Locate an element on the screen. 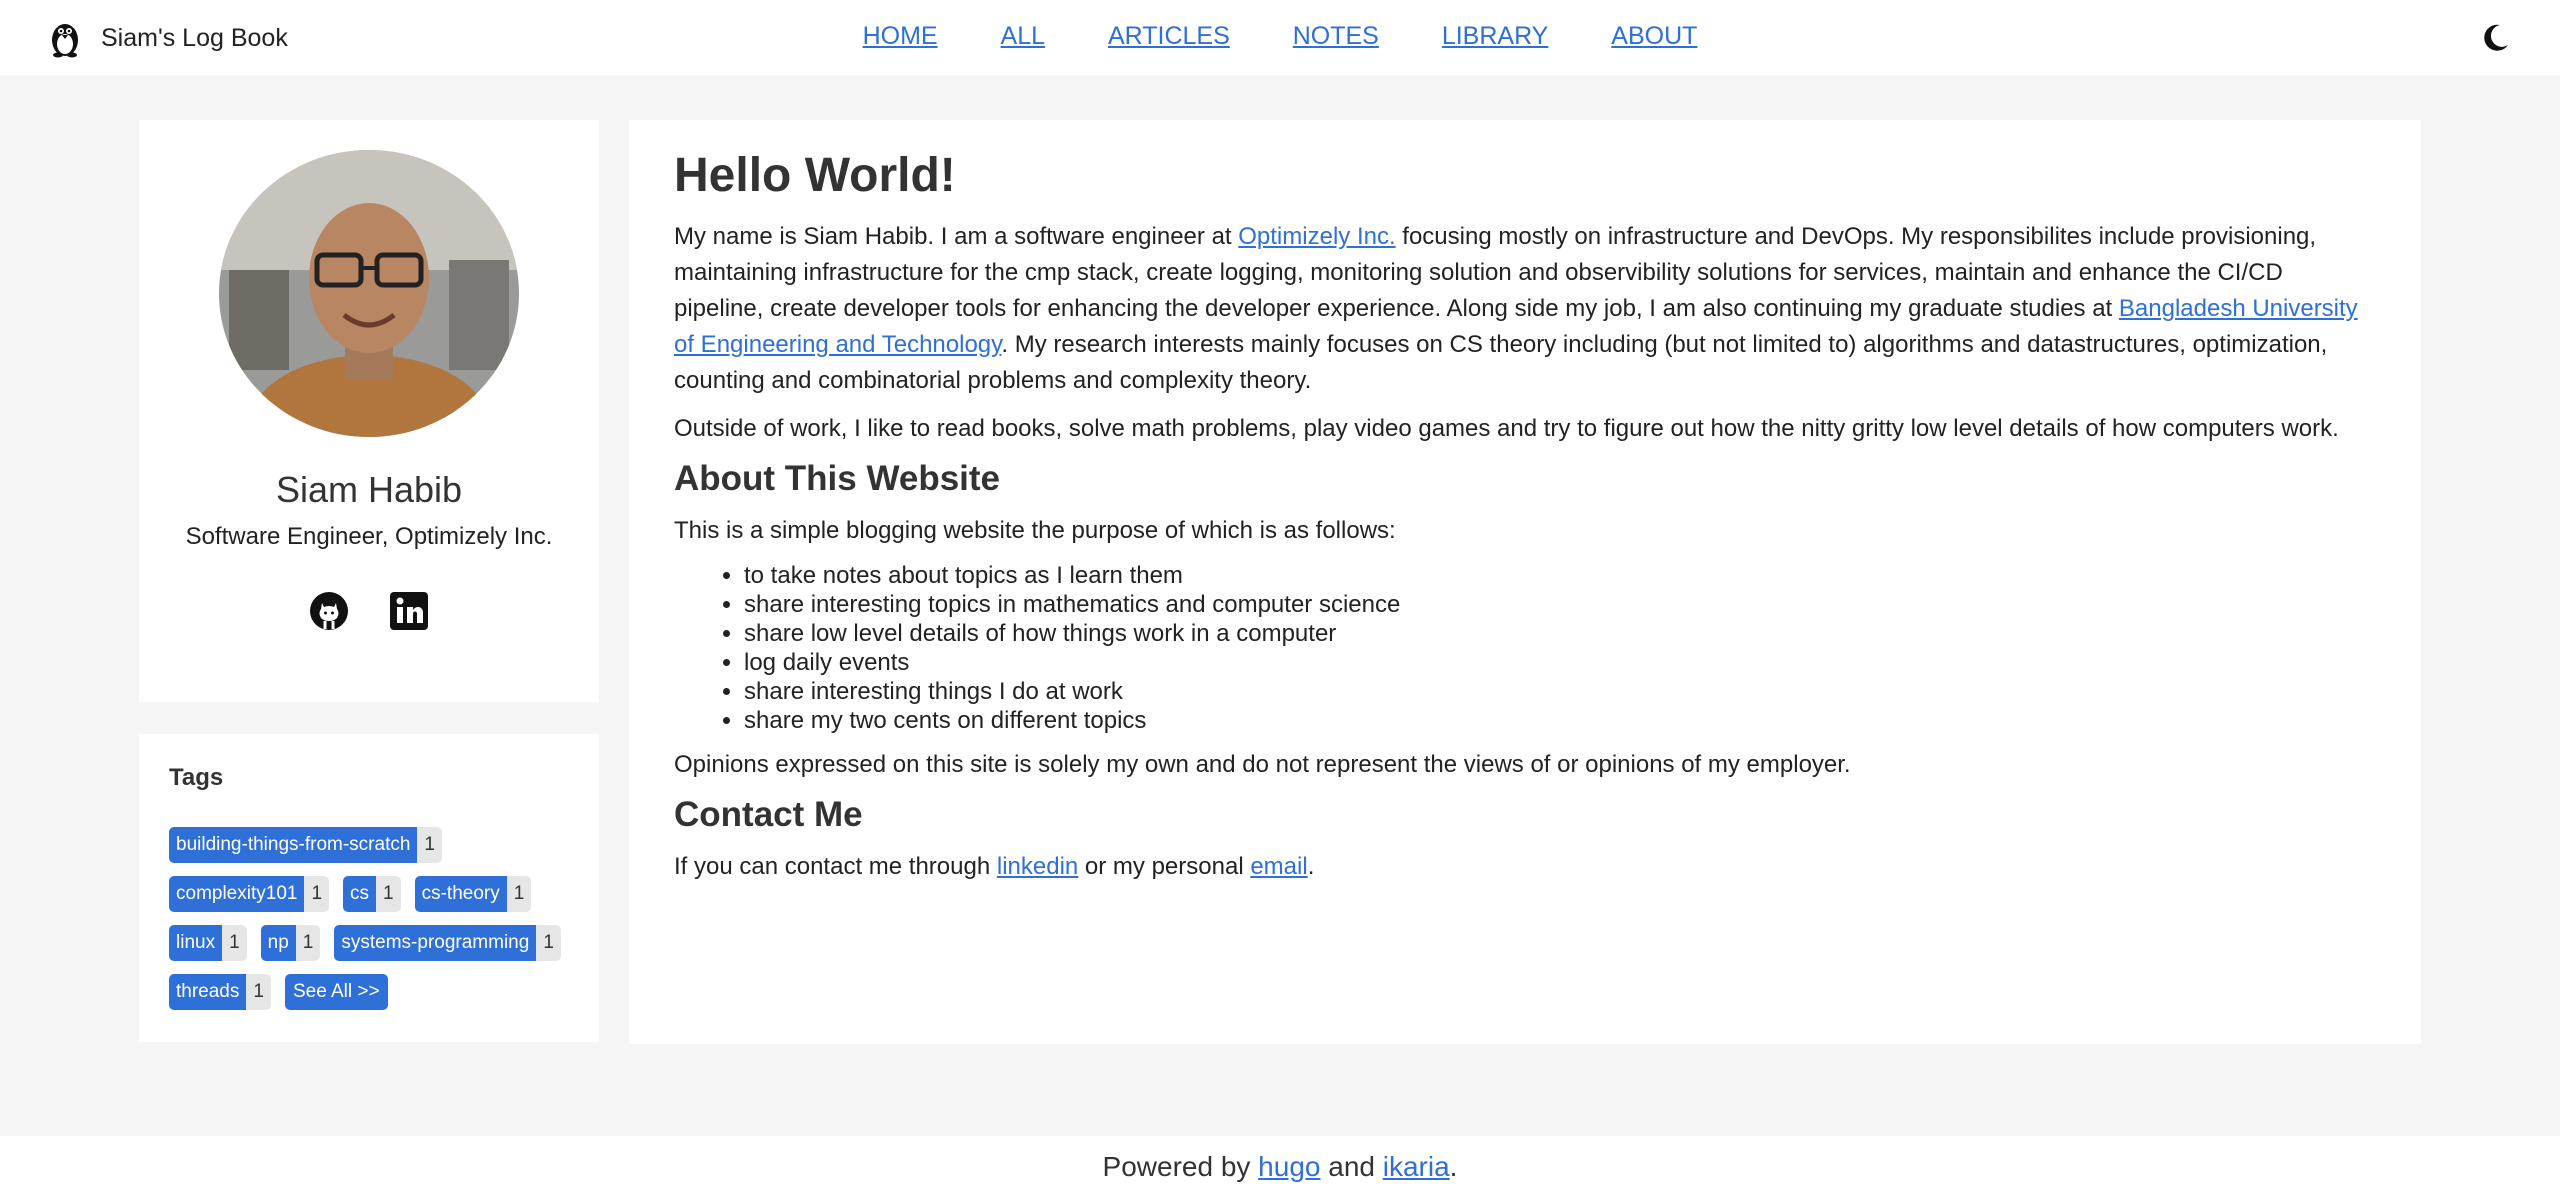 This screenshot has width=2560, height=1198. tag-cs: cs 1 is located at coordinates (372, 894).